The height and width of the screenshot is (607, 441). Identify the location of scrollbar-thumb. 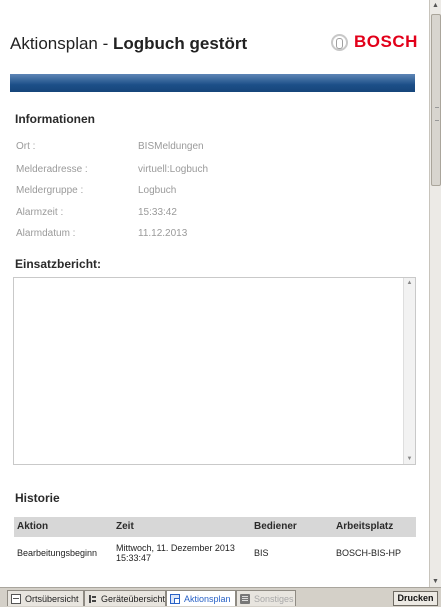
(436, 100).